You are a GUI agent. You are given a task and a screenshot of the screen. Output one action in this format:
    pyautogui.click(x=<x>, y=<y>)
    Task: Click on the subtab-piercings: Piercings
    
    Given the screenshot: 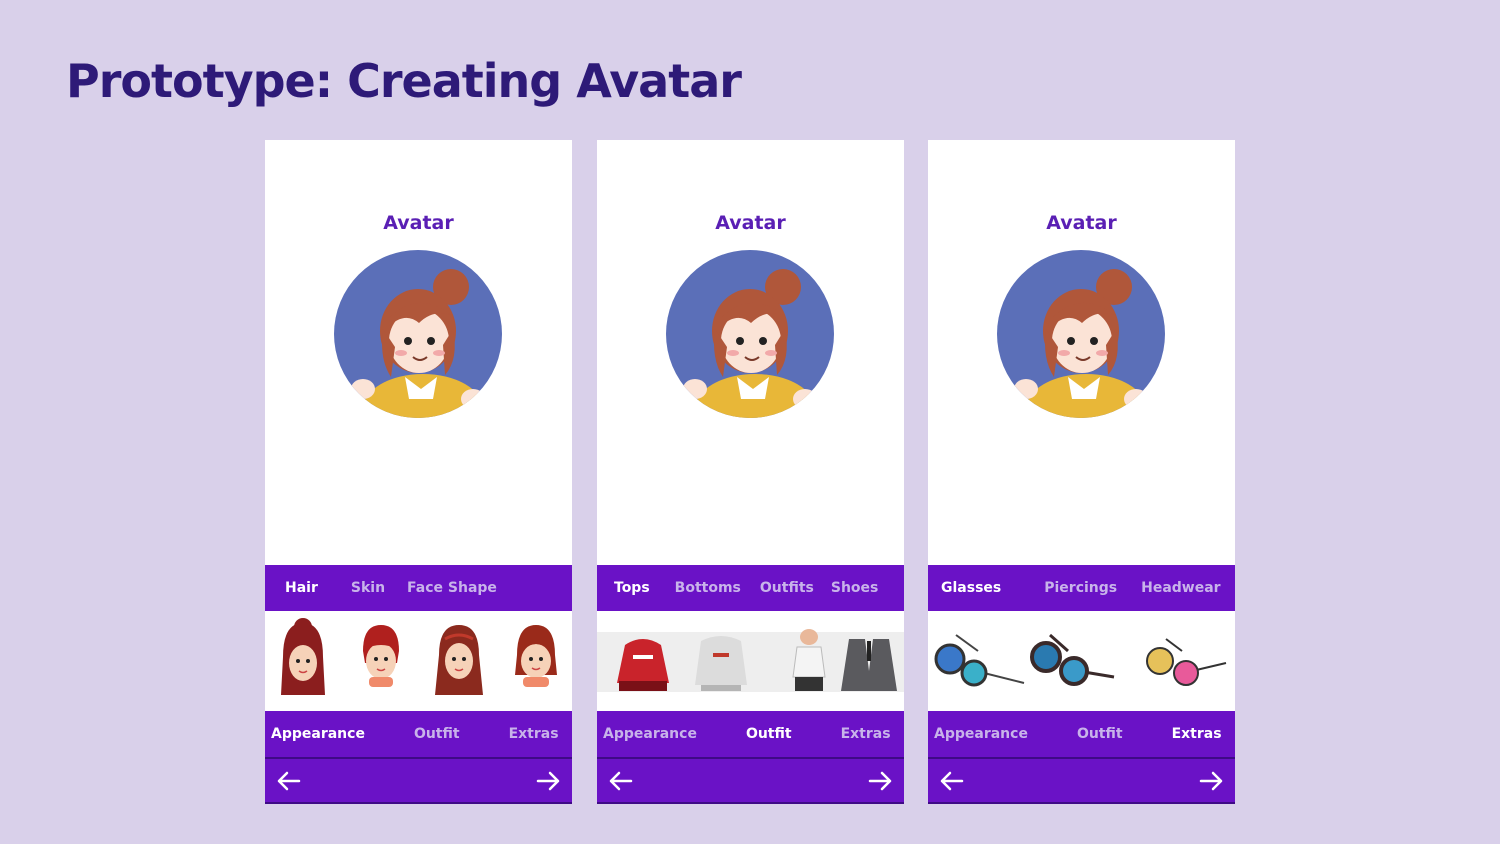 What is the action you would take?
    pyautogui.click(x=1080, y=588)
    